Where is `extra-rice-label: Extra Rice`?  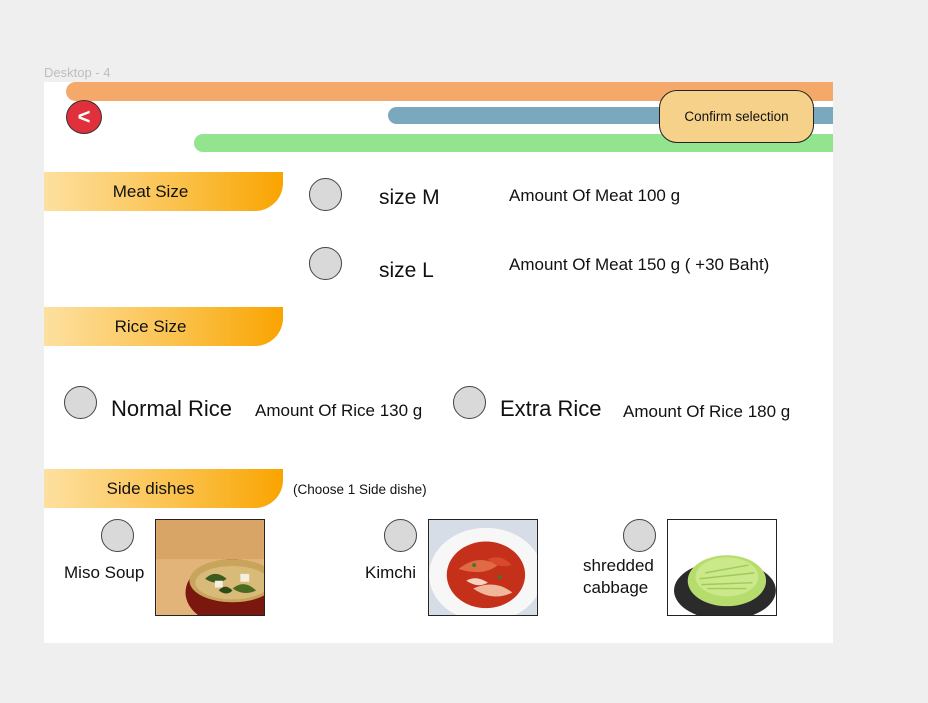
extra-rice-label: Extra Rice is located at coordinates (551, 408).